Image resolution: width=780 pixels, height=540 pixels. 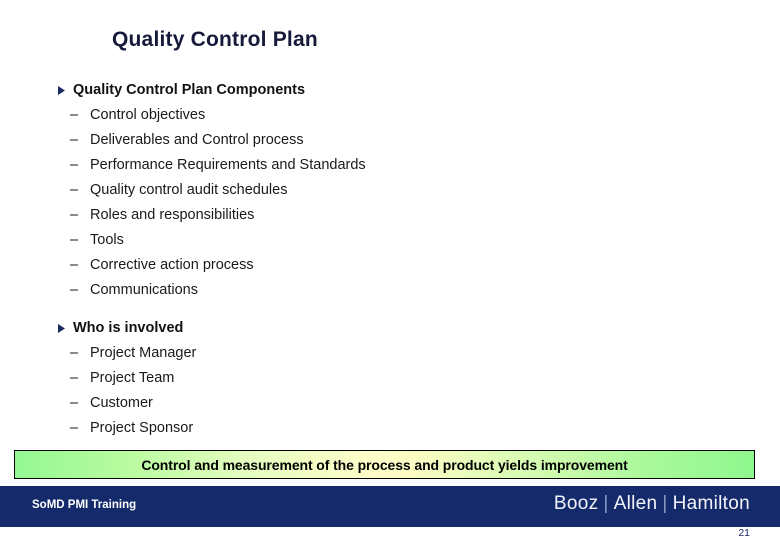 I want to click on list-item-label: Corrective action process, so click(x=172, y=265).